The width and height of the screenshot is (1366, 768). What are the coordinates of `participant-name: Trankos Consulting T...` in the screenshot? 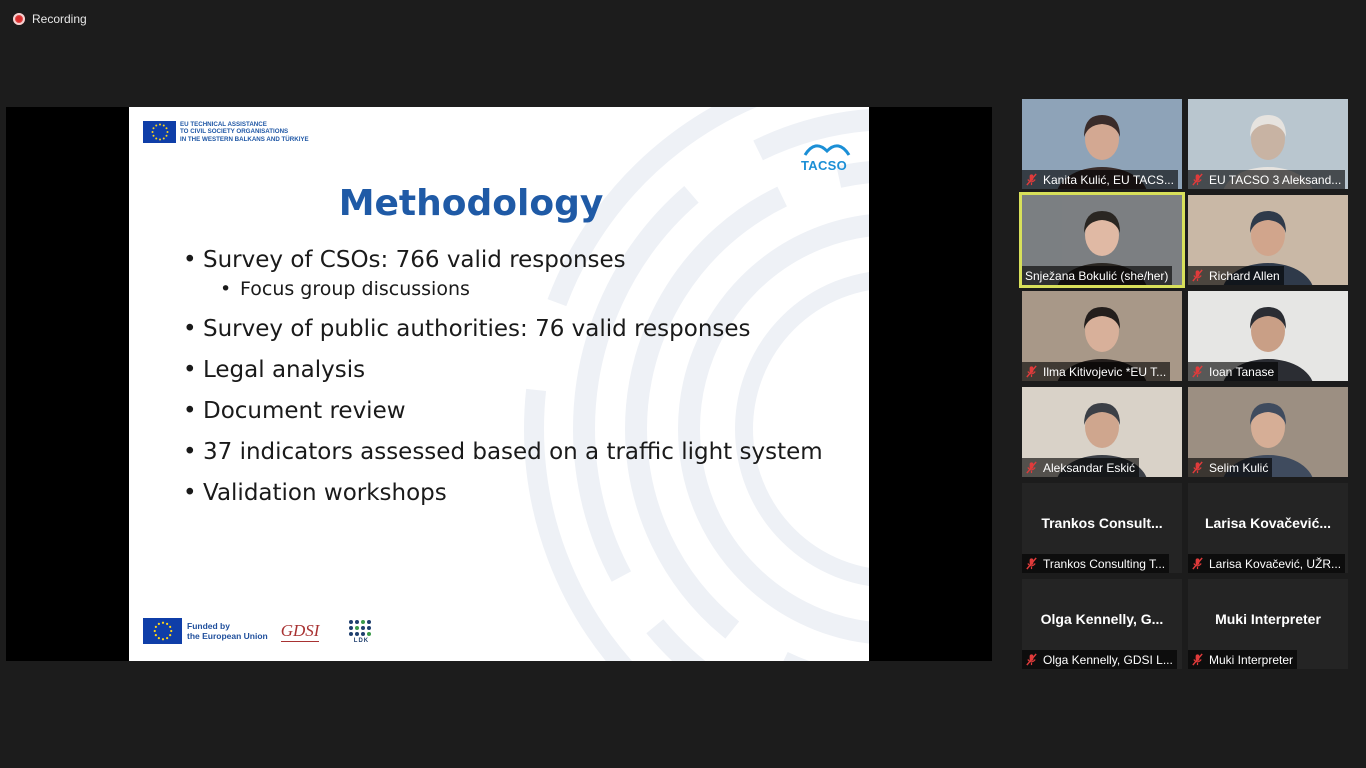 It's located at (1104, 563).